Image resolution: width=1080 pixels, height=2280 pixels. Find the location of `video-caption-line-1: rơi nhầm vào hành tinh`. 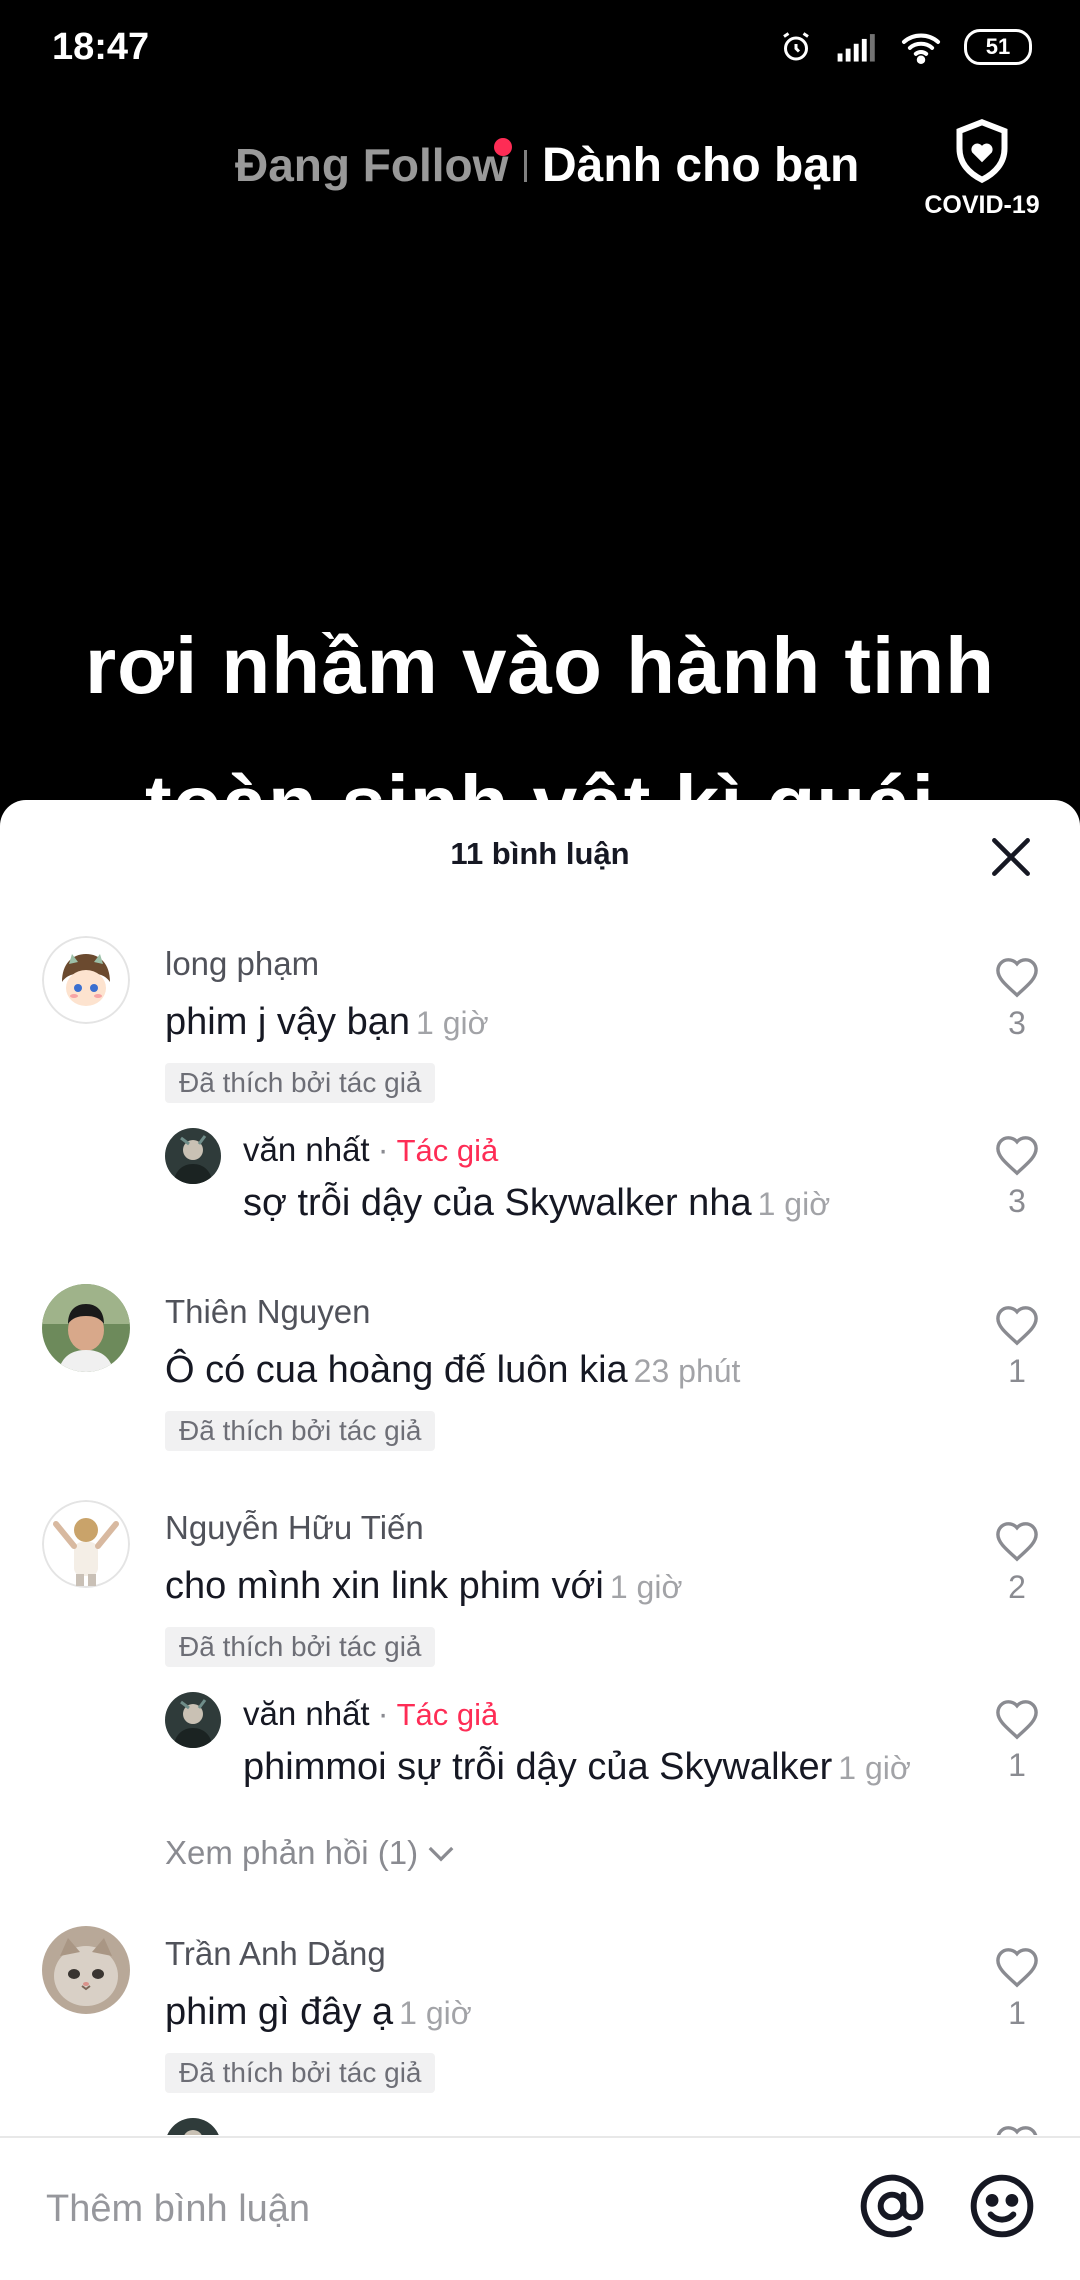

video-caption-line-1: rơi nhầm vào hành tinh is located at coordinates (540, 665).